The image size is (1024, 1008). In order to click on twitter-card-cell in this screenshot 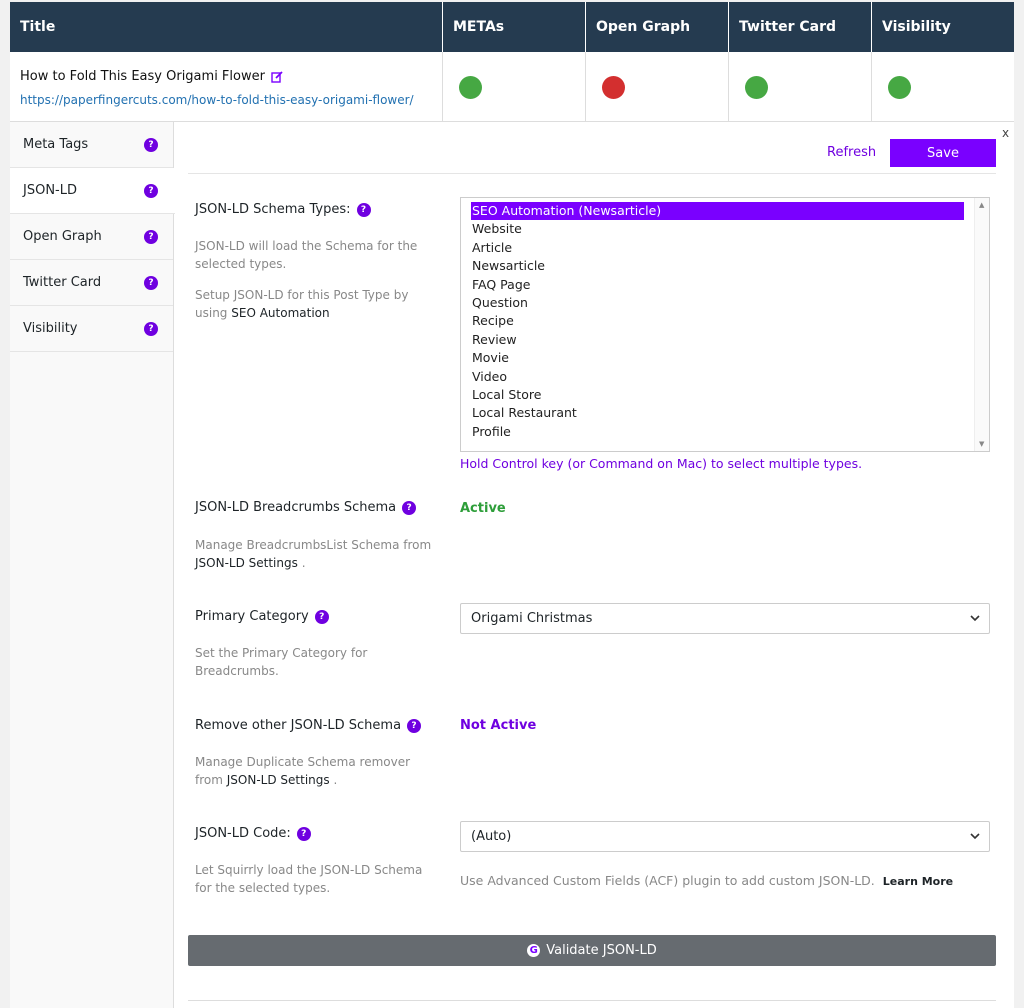, I will do `click(800, 86)`.